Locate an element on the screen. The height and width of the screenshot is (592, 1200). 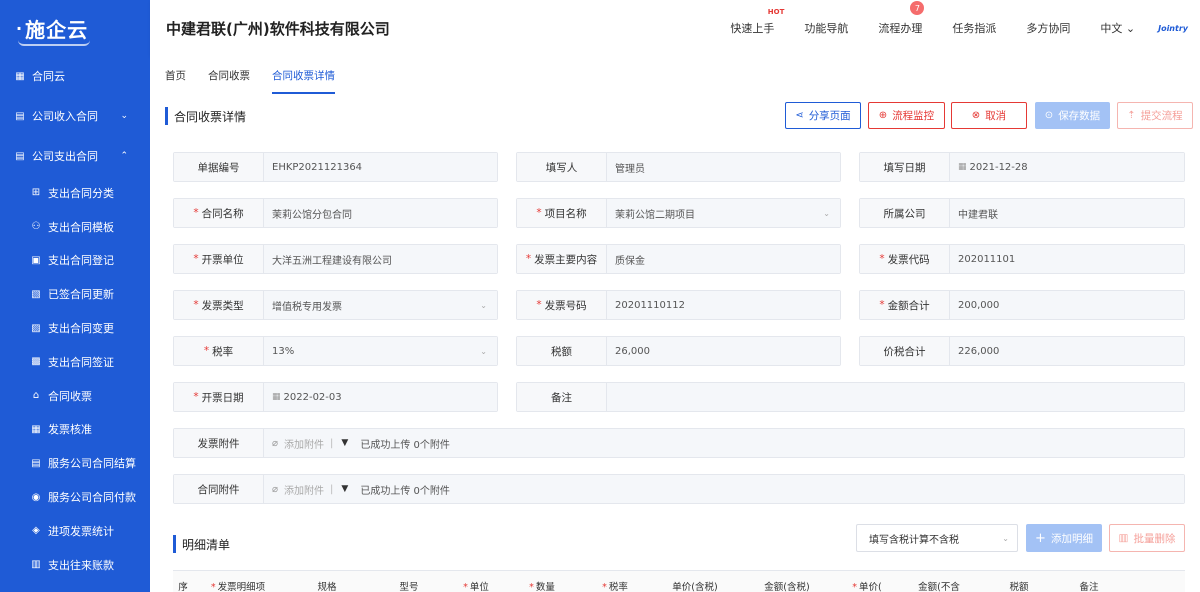
upload-status: 已成功上传 0个附件 is located at coordinates (405, 445).